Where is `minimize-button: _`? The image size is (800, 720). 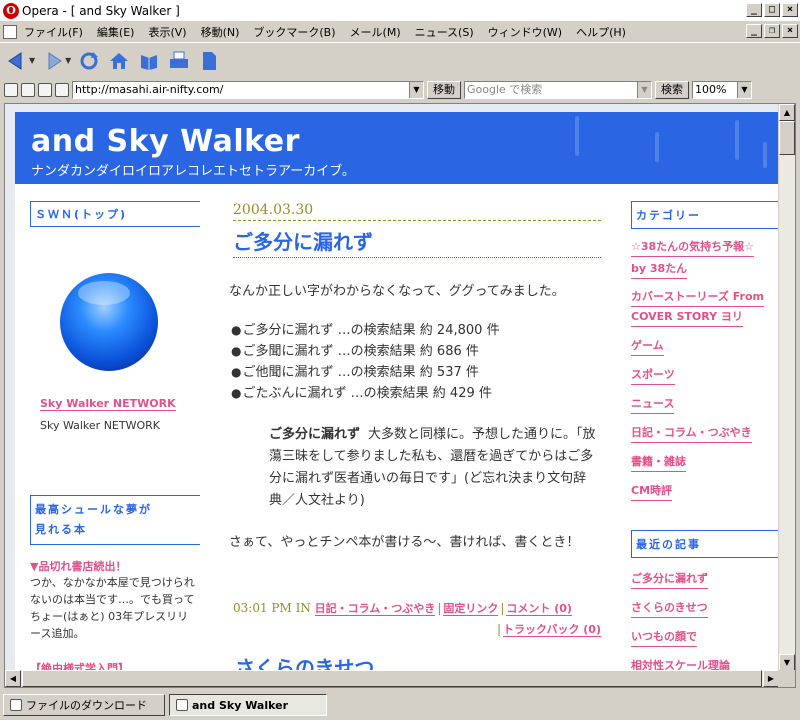
minimize-button: _ is located at coordinates (754, 10).